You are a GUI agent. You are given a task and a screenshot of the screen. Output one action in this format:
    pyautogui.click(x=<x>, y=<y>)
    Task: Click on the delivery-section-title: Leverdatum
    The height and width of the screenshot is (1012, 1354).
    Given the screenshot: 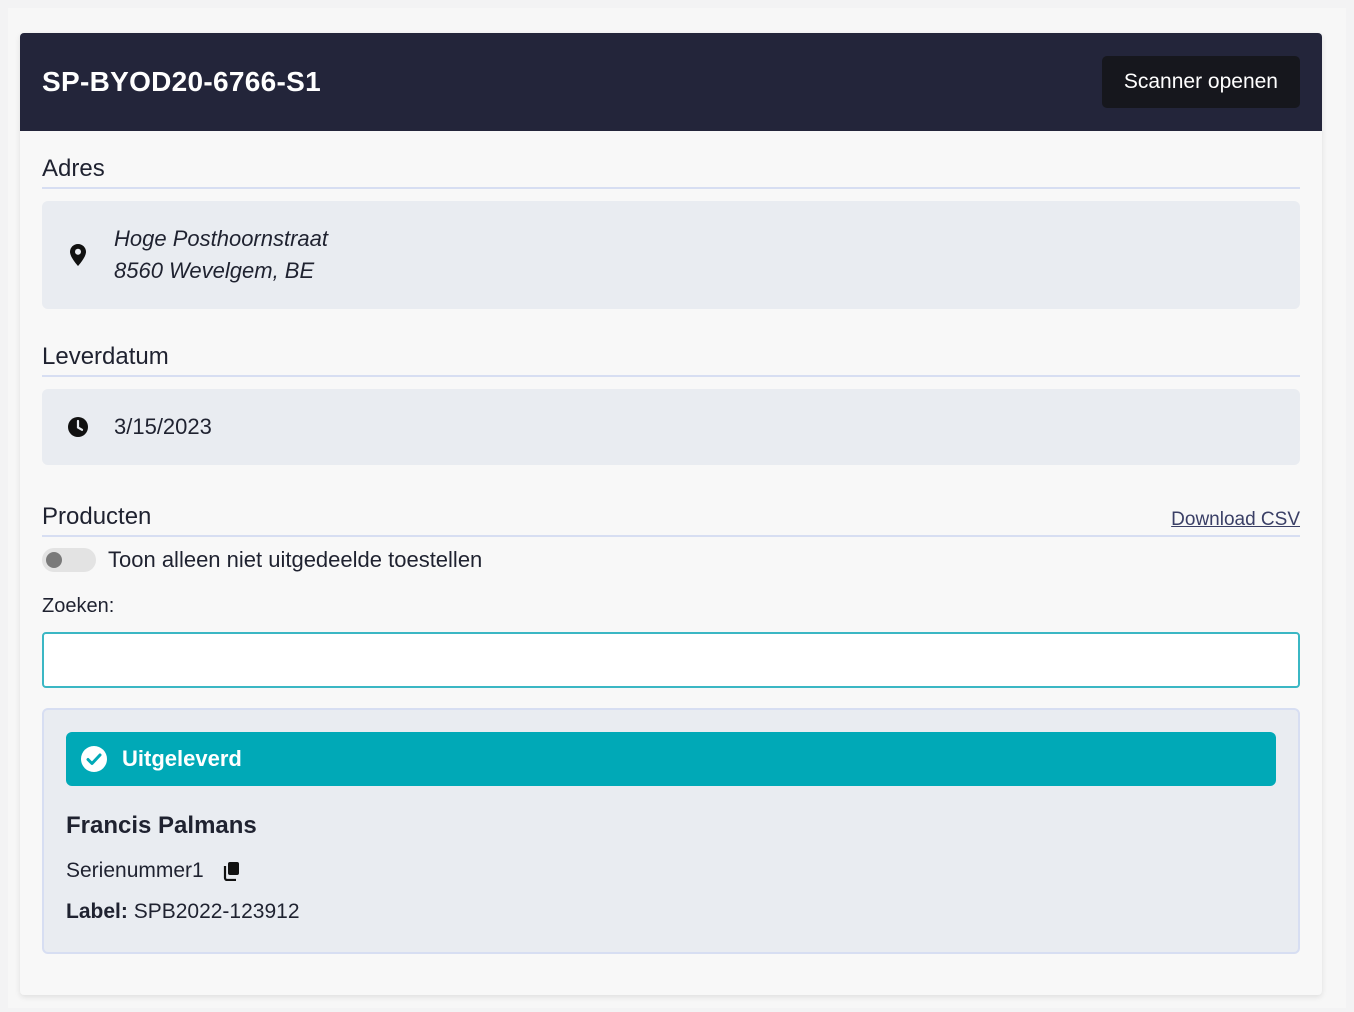 What is the action you would take?
    pyautogui.click(x=105, y=356)
    